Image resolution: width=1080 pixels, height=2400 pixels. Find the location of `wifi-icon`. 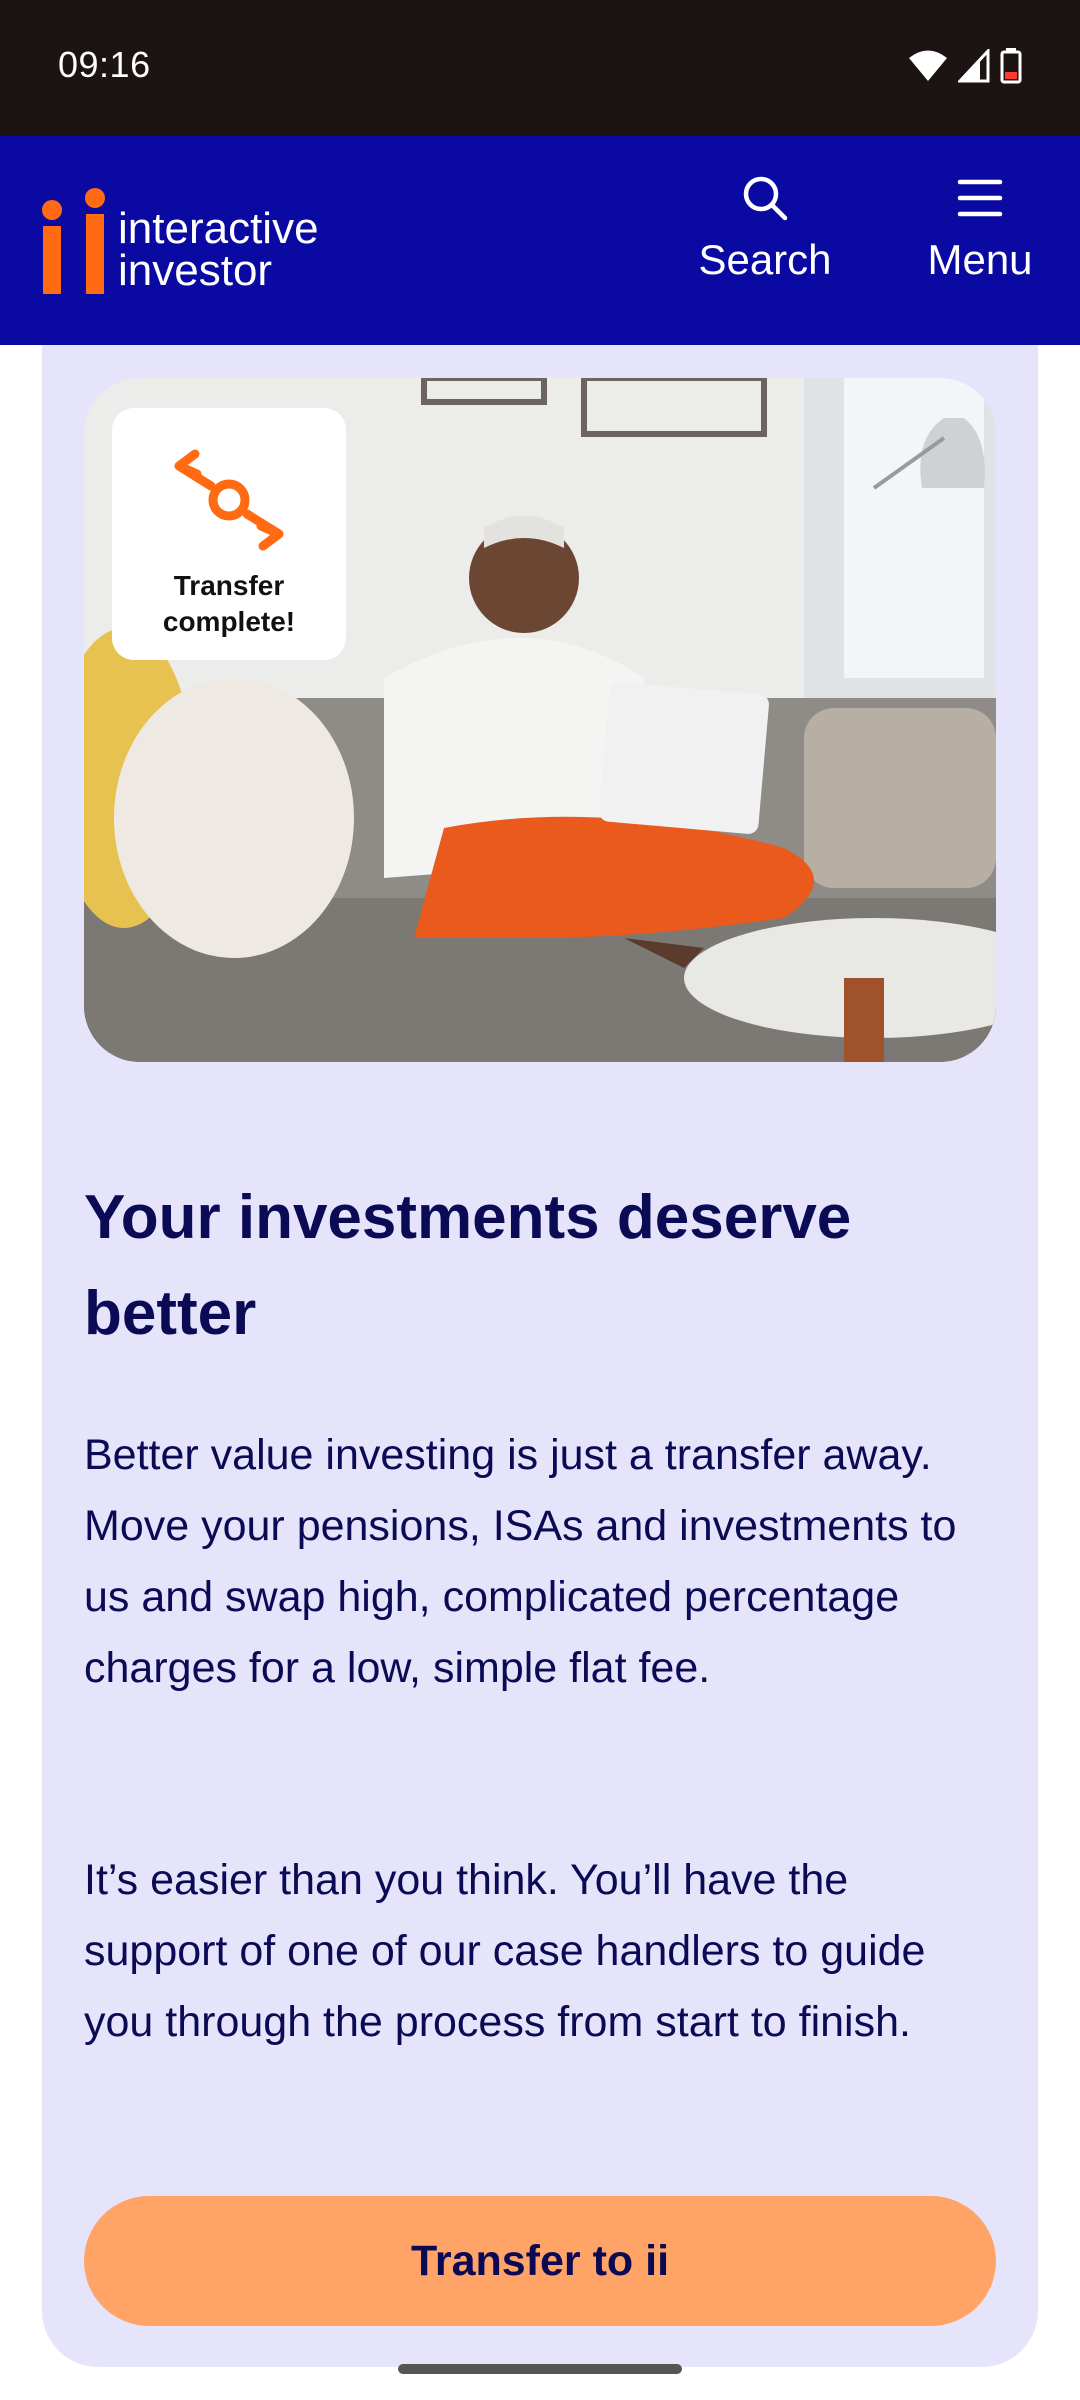

wifi-icon is located at coordinates (928, 65).